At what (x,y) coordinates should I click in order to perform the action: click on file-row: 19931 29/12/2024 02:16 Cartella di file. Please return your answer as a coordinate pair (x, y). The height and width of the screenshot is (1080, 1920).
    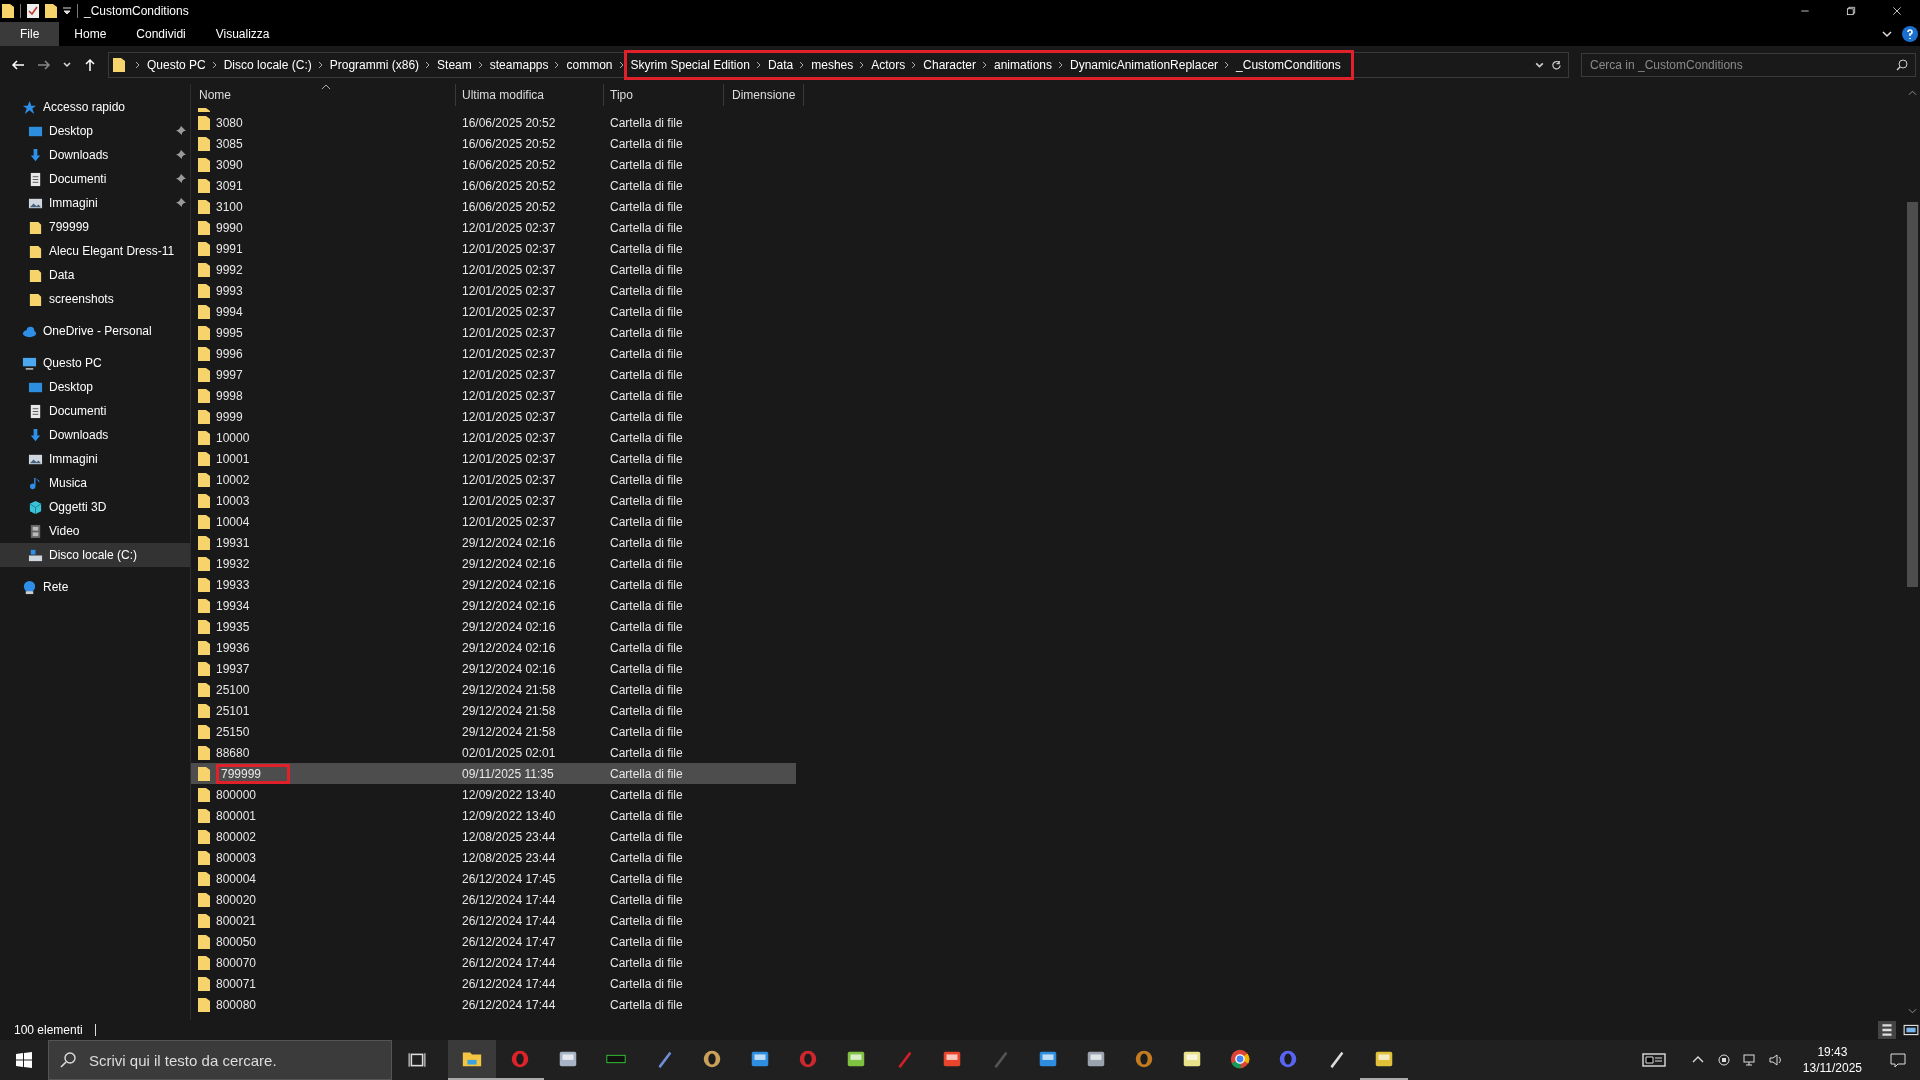
    Looking at the image, I should click on (493, 542).